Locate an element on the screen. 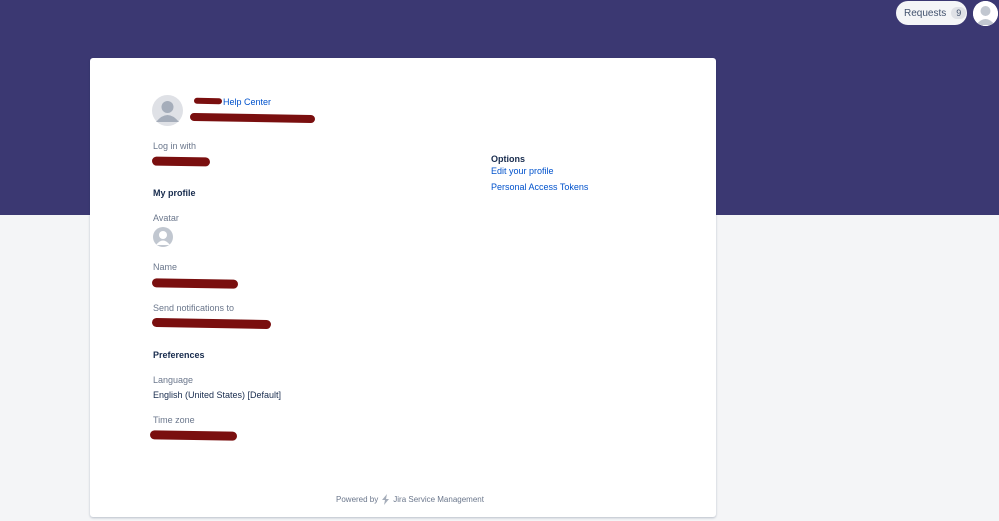 Image resolution: width=999 pixels, height=521 pixels. redacted-email is located at coordinates (211, 323).